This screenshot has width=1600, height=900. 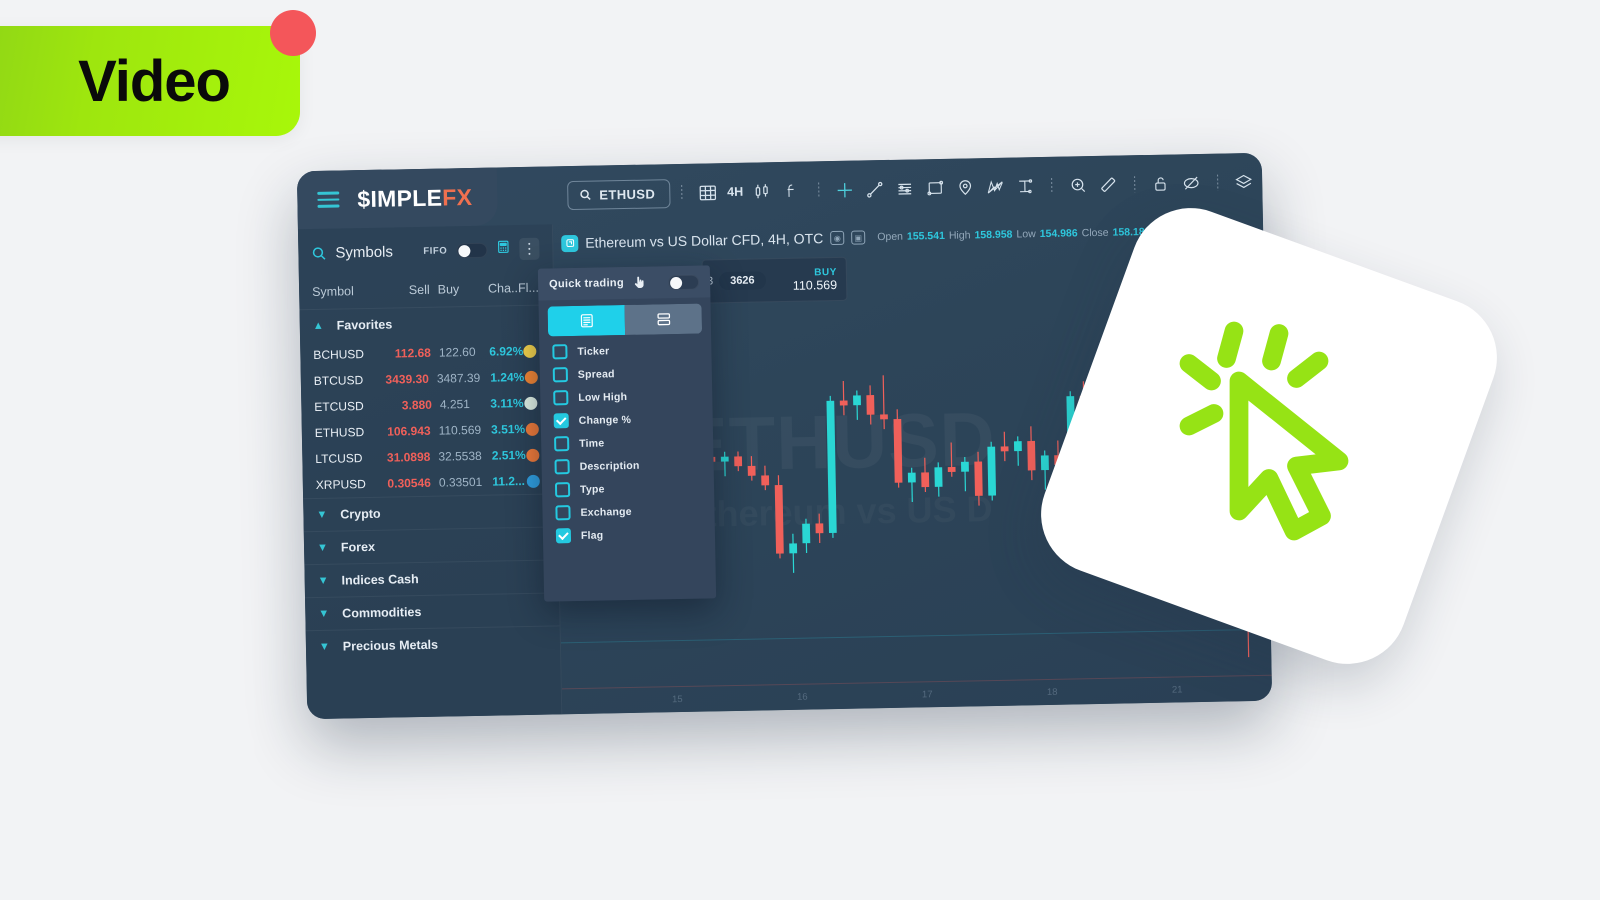 What do you see at coordinates (328, 199) in the screenshot?
I see `hamburger-icon` at bounding box center [328, 199].